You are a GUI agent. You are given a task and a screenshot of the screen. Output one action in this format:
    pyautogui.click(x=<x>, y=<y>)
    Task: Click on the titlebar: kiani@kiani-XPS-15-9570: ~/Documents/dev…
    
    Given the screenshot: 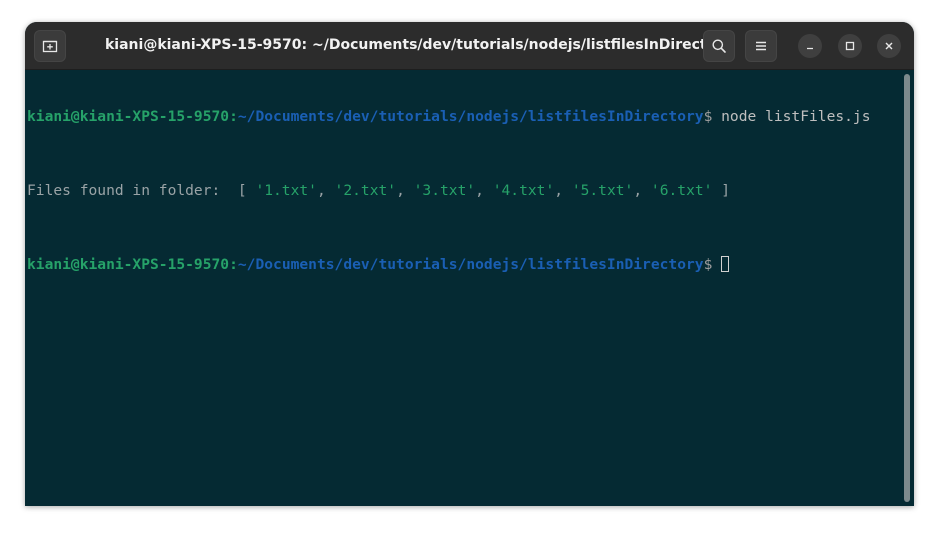 What is the action you would take?
    pyautogui.click(x=469, y=46)
    